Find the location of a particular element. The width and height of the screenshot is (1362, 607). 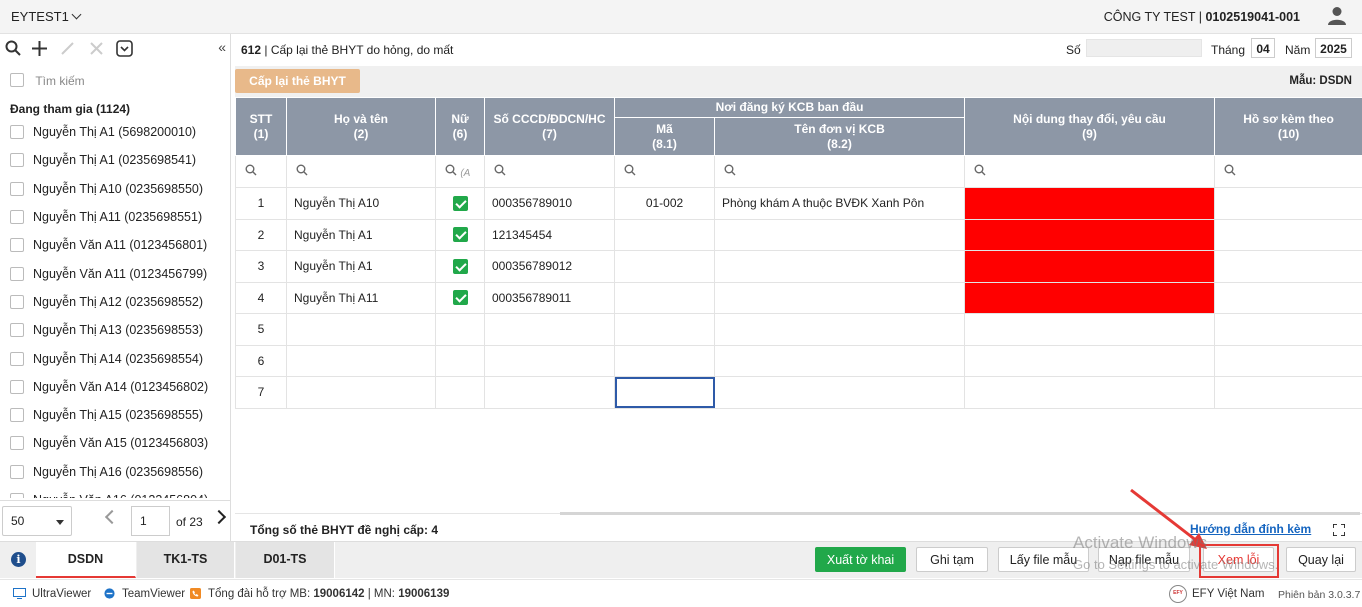

filter-ten-dv is located at coordinates (839, 171).